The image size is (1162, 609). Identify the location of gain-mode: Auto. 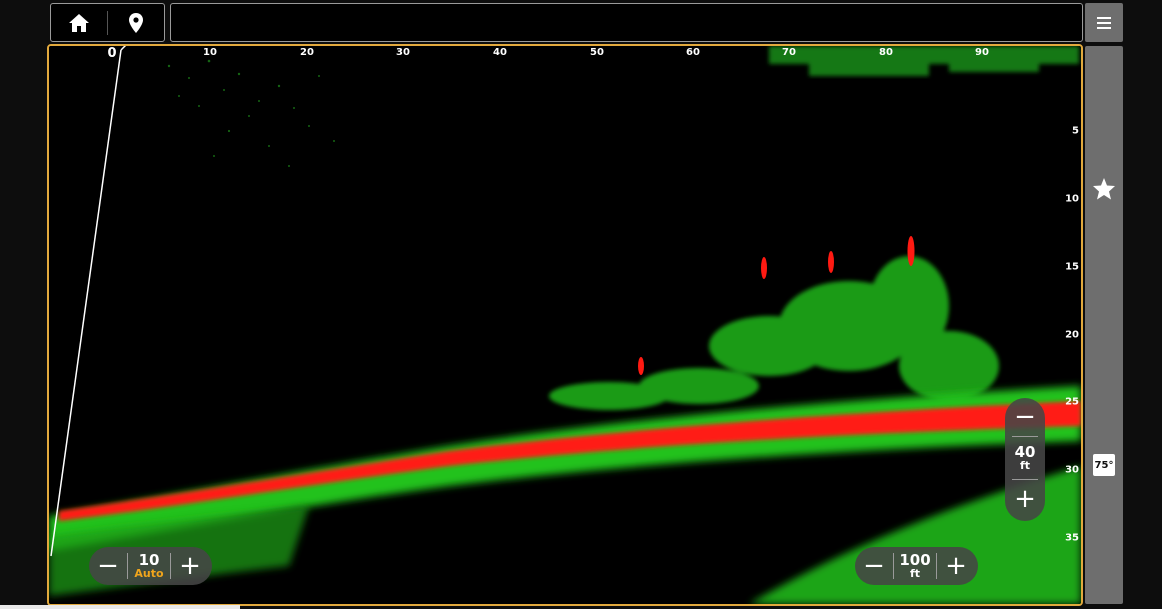
(149, 573).